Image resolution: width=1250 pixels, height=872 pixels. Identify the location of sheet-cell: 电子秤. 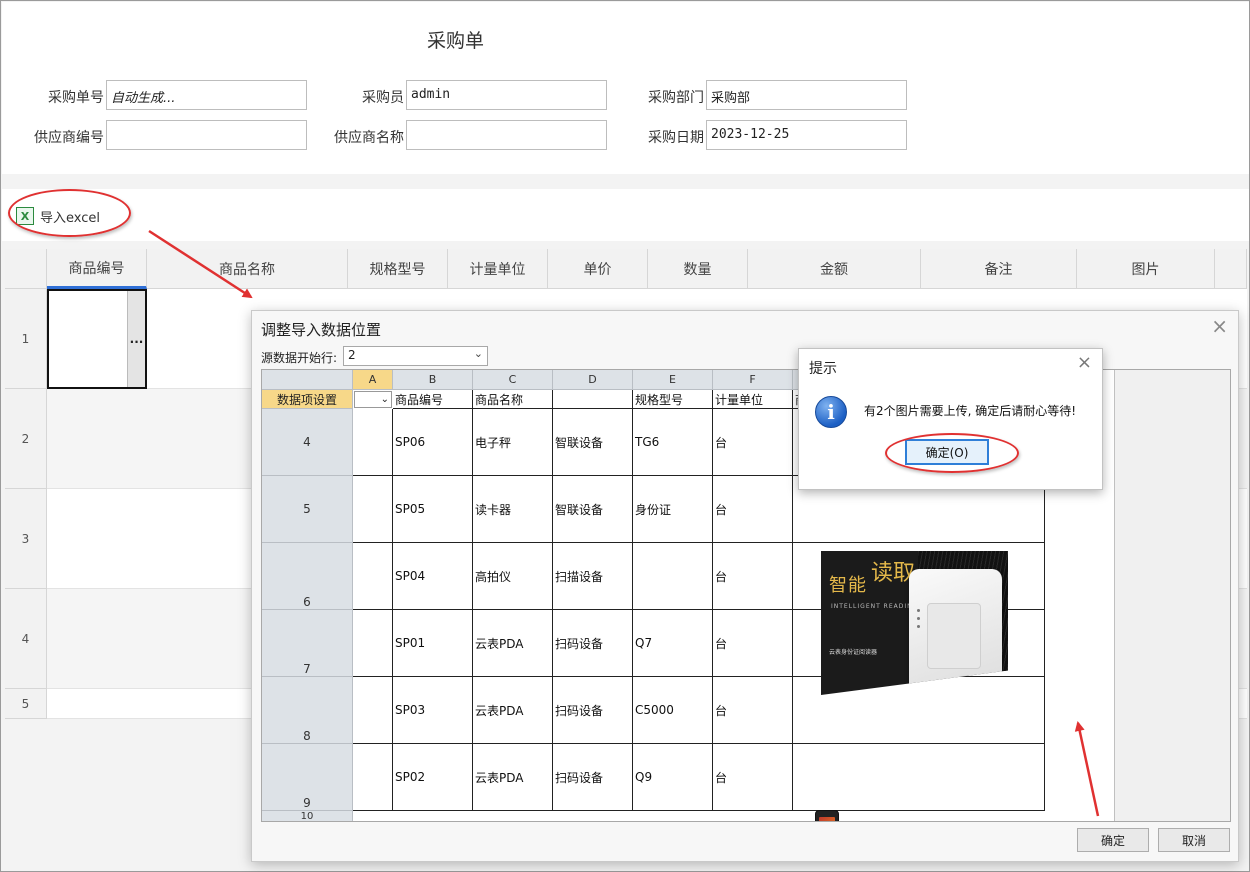
(513, 442).